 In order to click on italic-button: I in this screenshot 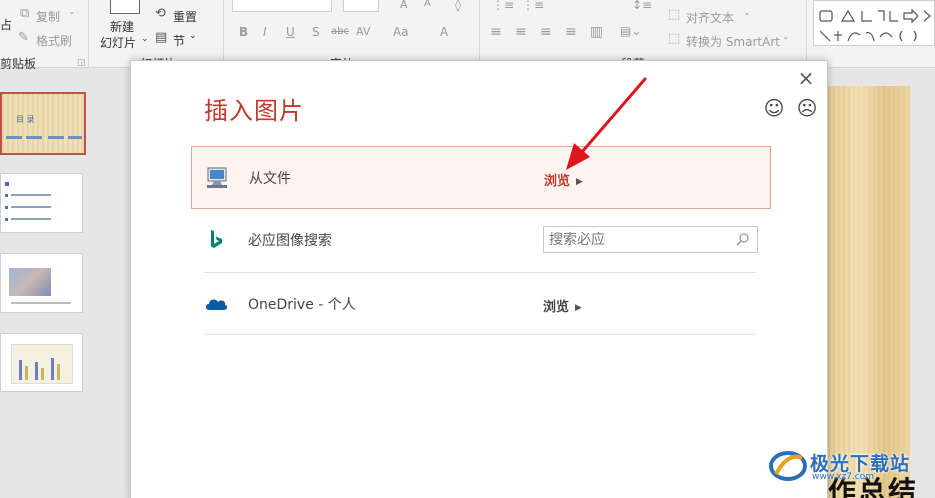, I will do `click(265, 32)`.